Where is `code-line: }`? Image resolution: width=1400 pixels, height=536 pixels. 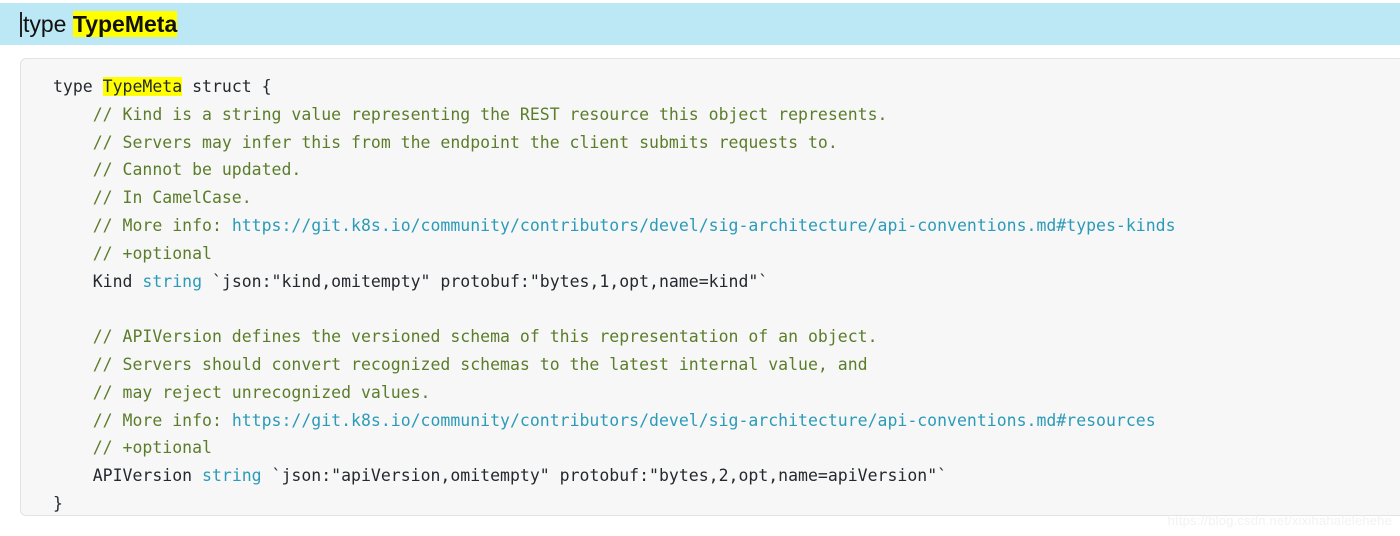 code-line: } is located at coordinates (58, 503).